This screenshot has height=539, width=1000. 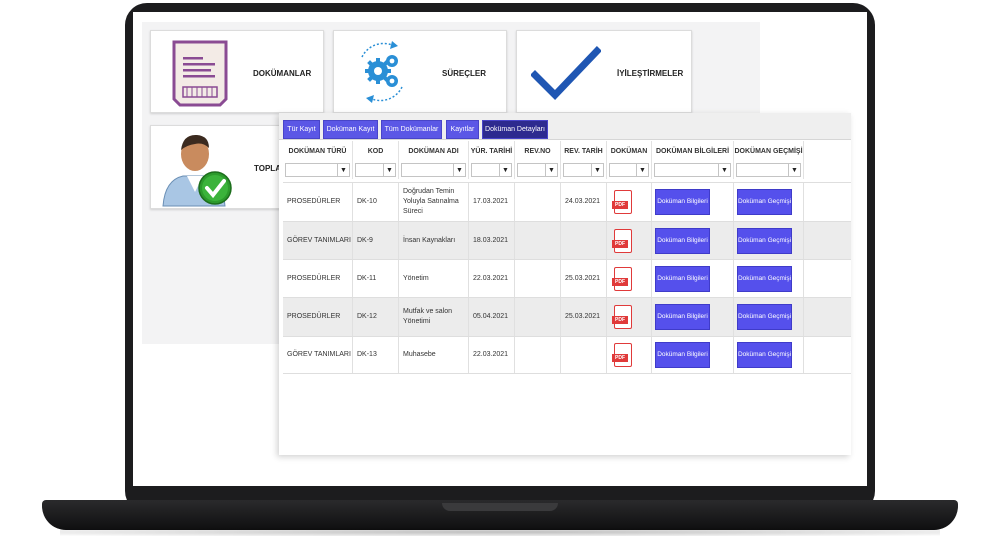 What do you see at coordinates (434, 202) in the screenshot?
I see `cell-name: Doğrudan Temin Yoluyla Satınalma Süreci` at bounding box center [434, 202].